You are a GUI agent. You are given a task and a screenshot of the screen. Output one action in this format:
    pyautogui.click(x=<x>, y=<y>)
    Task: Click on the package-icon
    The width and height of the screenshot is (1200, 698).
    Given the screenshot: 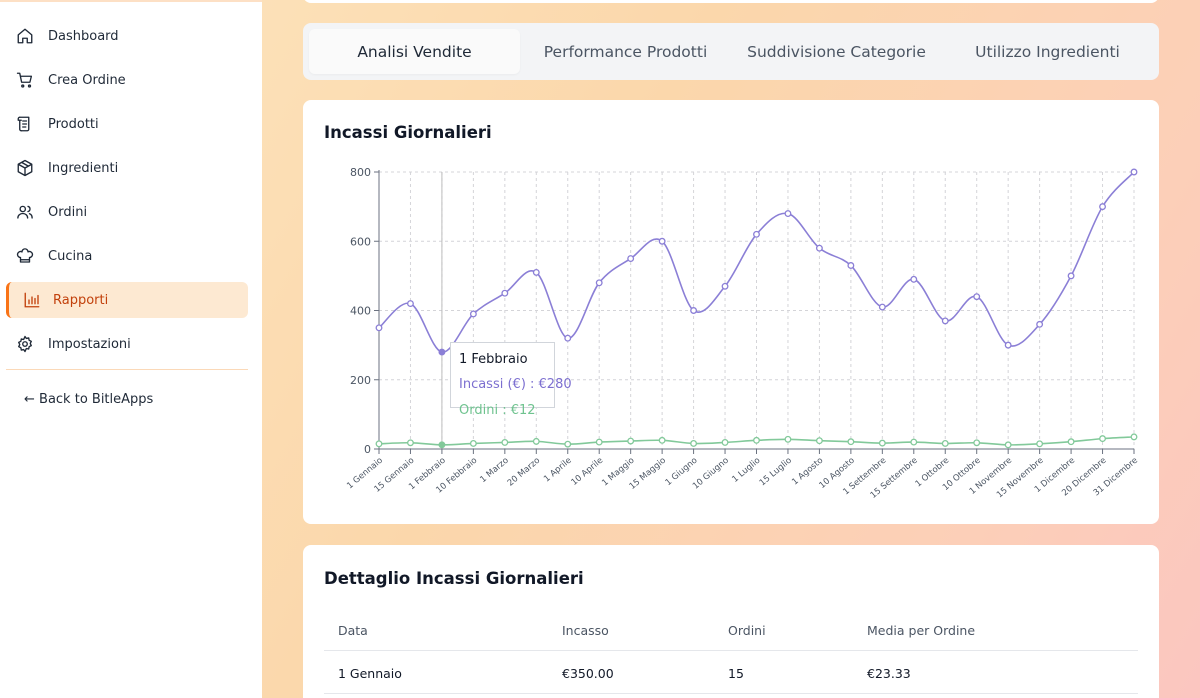 What is the action you would take?
    pyautogui.click(x=25, y=168)
    